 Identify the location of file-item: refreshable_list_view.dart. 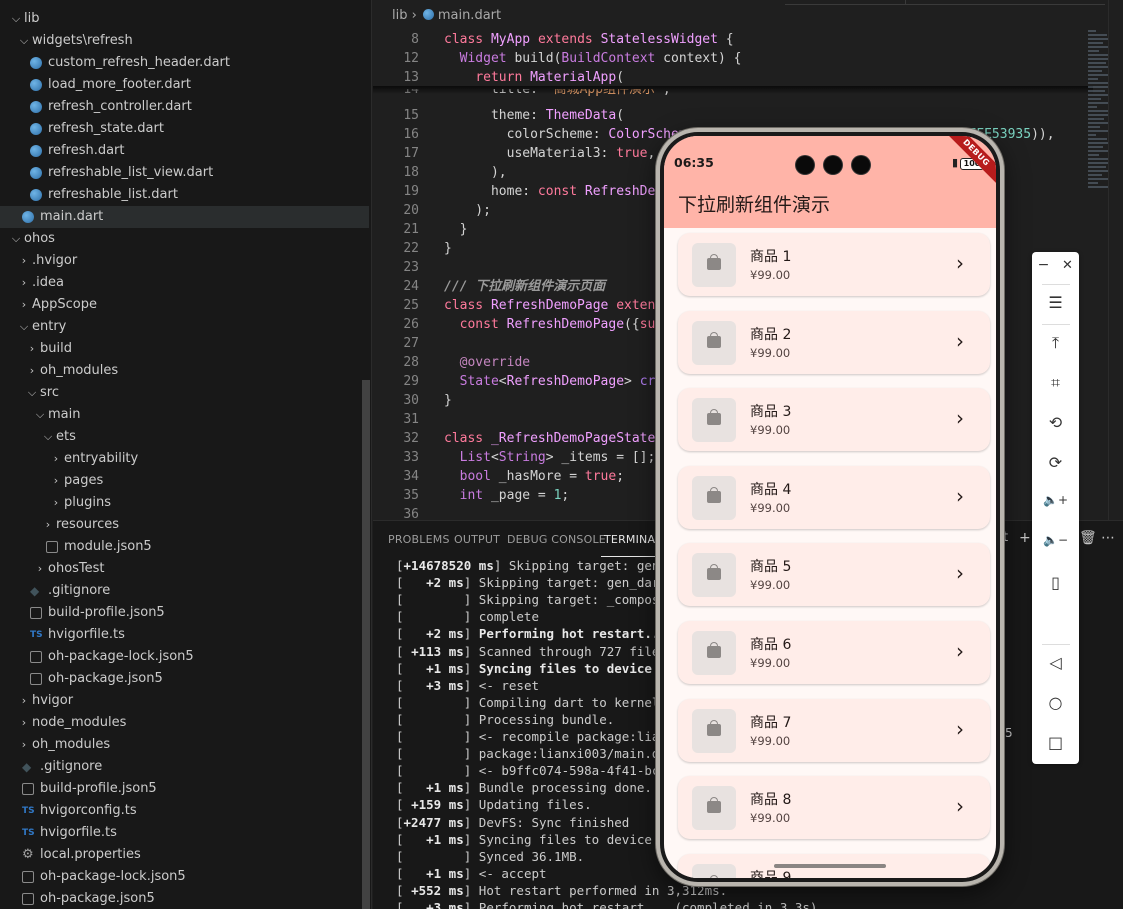
(184, 173).